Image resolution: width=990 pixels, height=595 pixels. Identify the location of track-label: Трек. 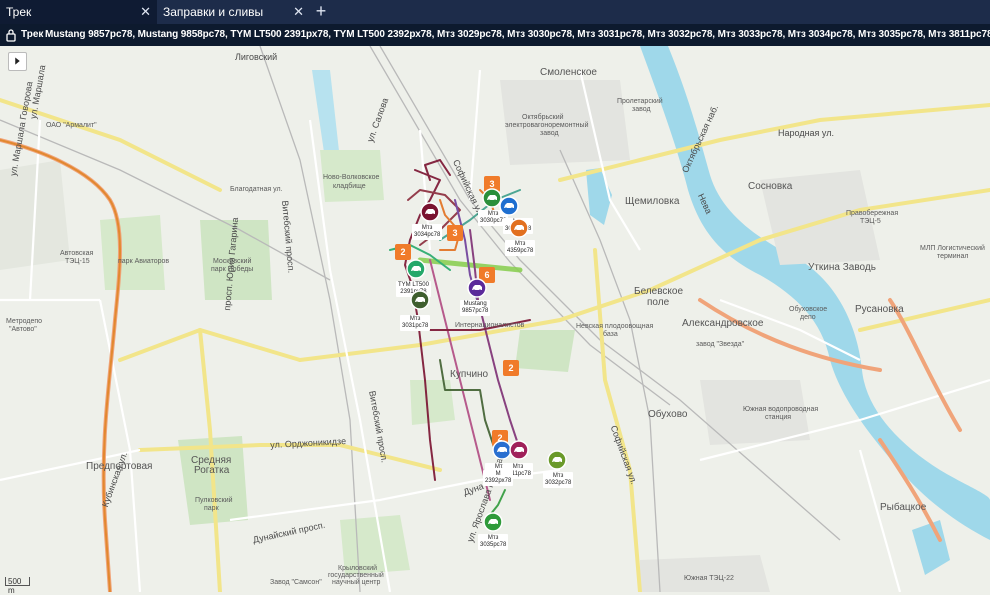
(32, 34).